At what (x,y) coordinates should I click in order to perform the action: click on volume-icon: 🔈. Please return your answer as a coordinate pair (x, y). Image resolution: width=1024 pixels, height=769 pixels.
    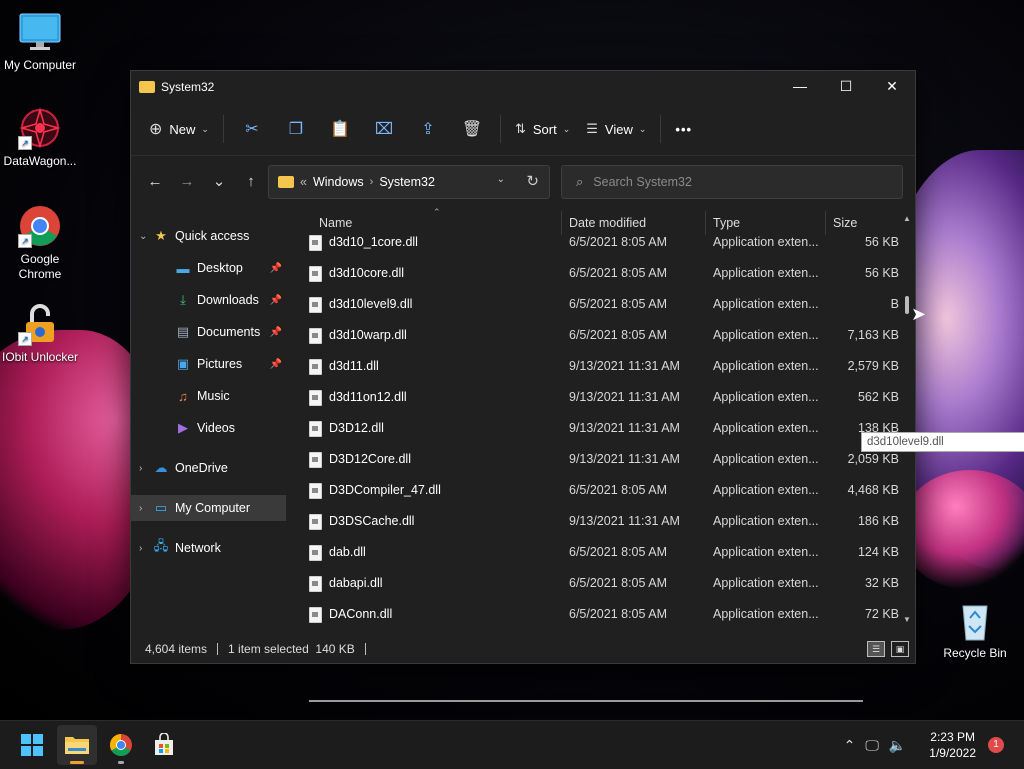
    Looking at the image, I should click on (897, 745).